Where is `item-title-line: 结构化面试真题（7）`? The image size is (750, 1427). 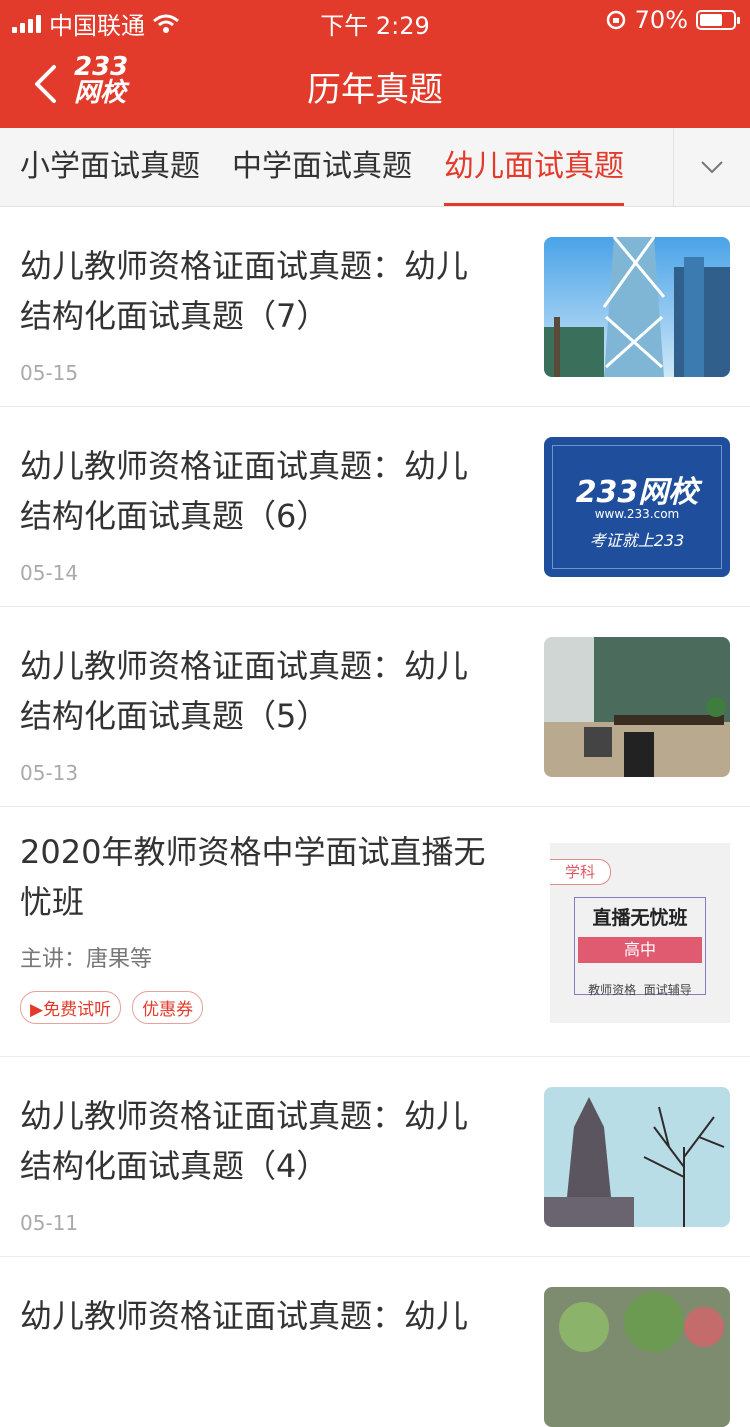 item-title-line: 结构化面试真题（7） is located at coordinates (174, 316).